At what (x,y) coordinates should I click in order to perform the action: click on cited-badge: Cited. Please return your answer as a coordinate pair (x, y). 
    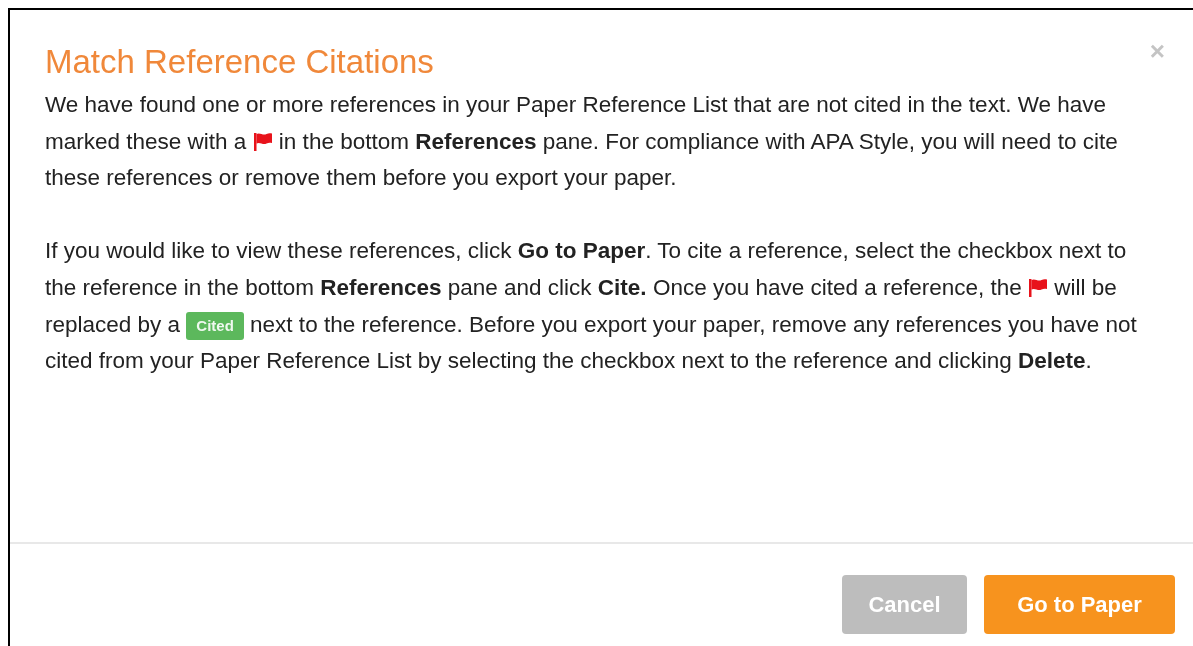
    Looking at the image, I should click on (215, 325).